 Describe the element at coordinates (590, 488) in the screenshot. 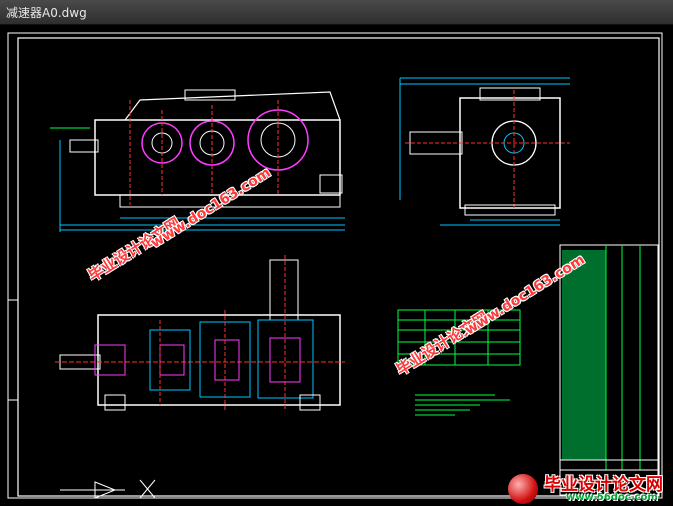

I see `site-logo: 毕业设计论文网 www.56doc.com` at that location.